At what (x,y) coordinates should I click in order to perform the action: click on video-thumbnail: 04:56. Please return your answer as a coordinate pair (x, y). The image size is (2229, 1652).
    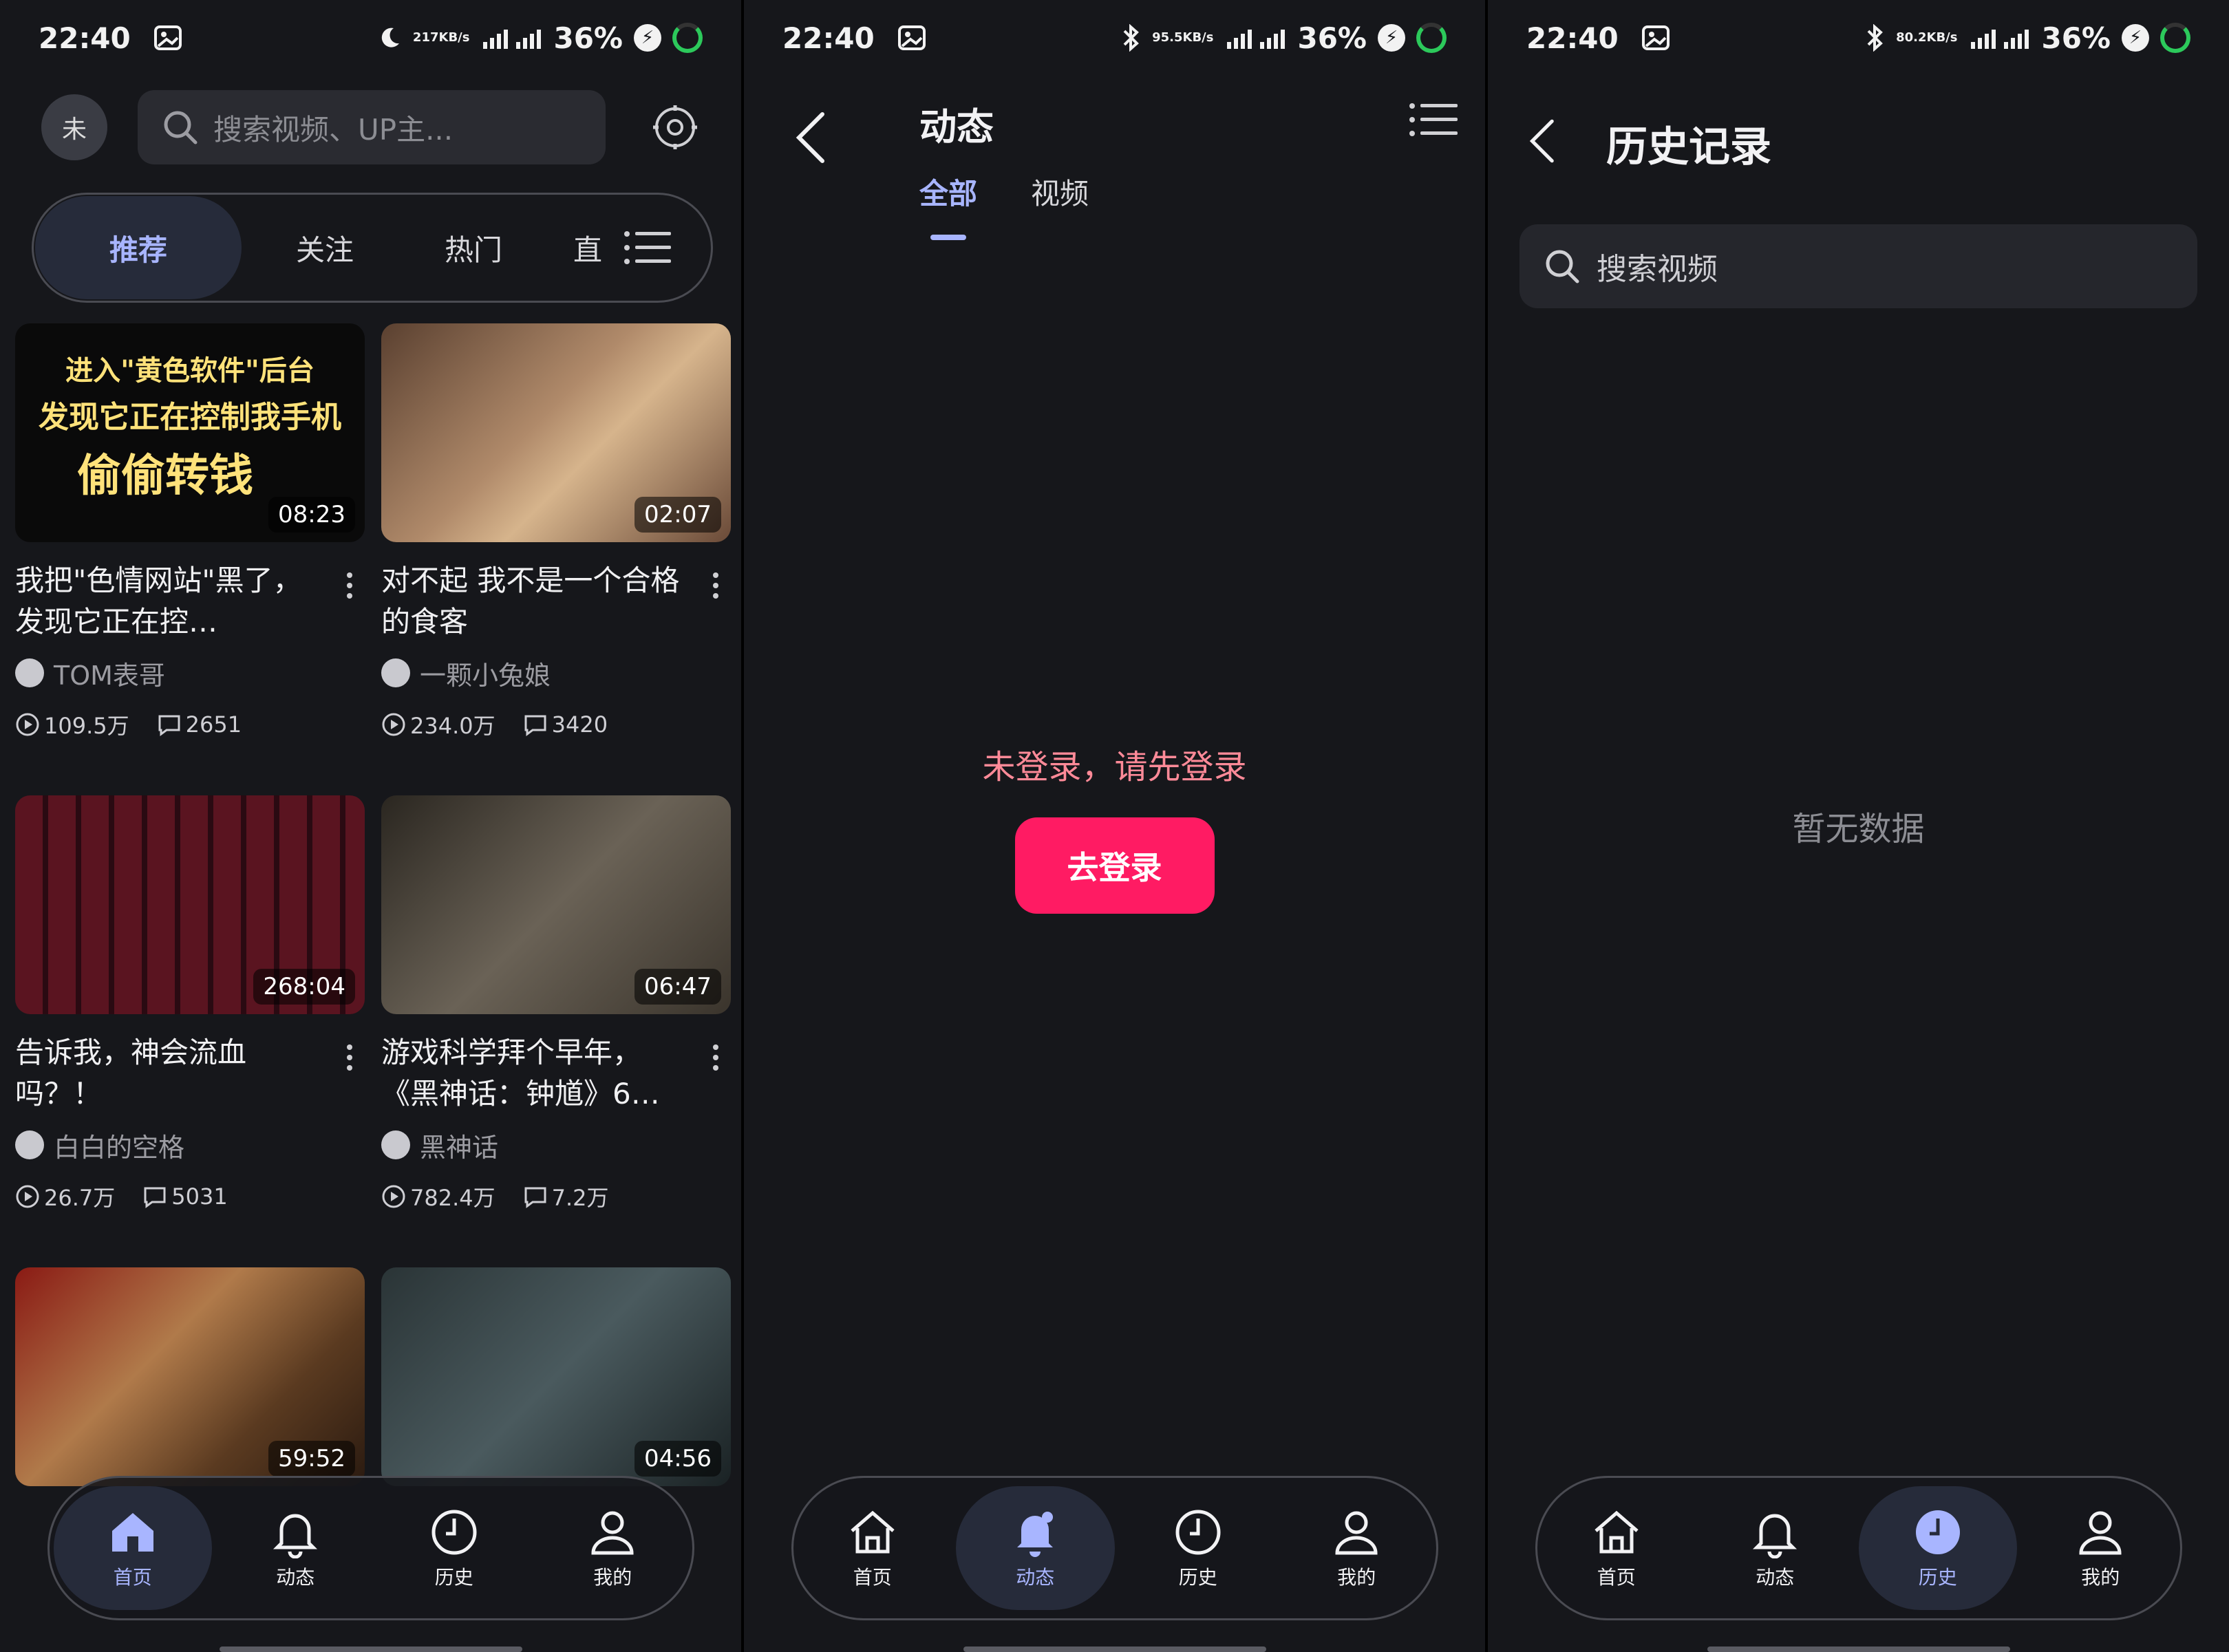
    Looking at the image, I should click on (556, 1376).